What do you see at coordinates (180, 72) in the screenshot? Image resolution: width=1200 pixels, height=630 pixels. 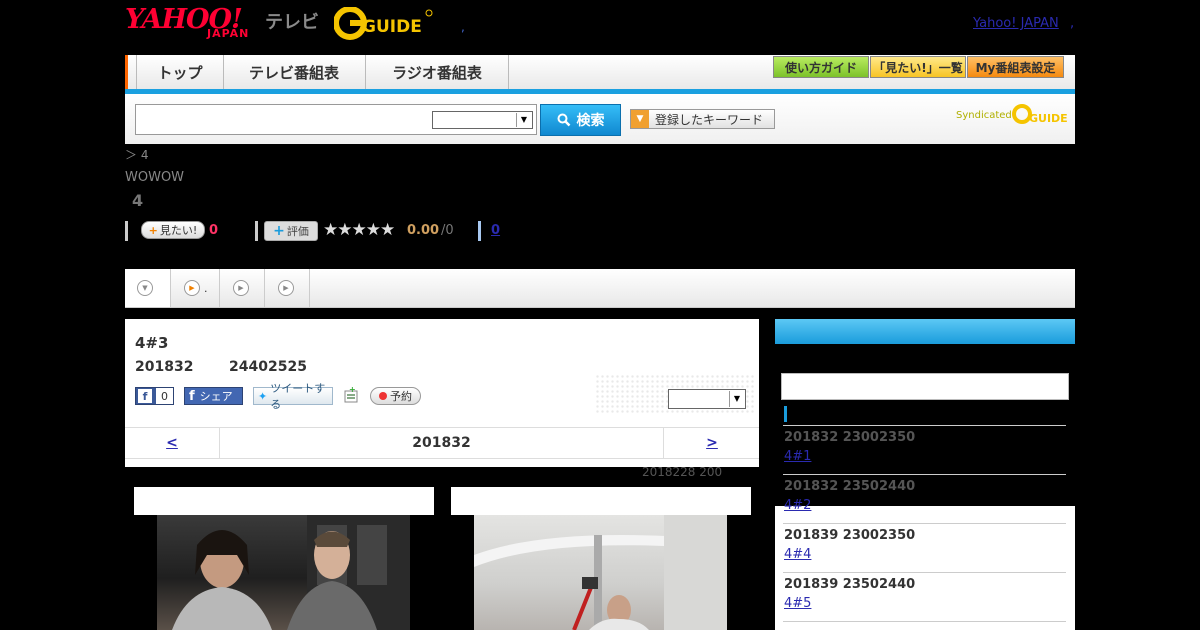 I see `nav-tab-top: トップ` at bounding box center [180, 72].